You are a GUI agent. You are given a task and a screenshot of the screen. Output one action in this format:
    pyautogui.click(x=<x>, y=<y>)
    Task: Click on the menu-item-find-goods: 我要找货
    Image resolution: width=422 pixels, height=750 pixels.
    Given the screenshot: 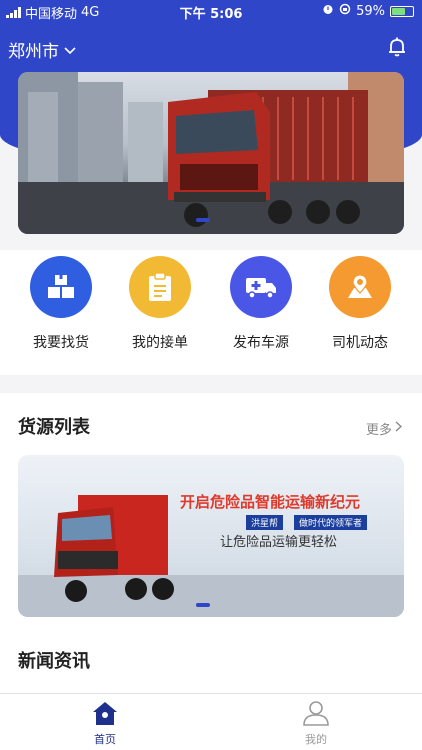 What is the action you would take?
    pyautogui.click(x=61, y=304)
    